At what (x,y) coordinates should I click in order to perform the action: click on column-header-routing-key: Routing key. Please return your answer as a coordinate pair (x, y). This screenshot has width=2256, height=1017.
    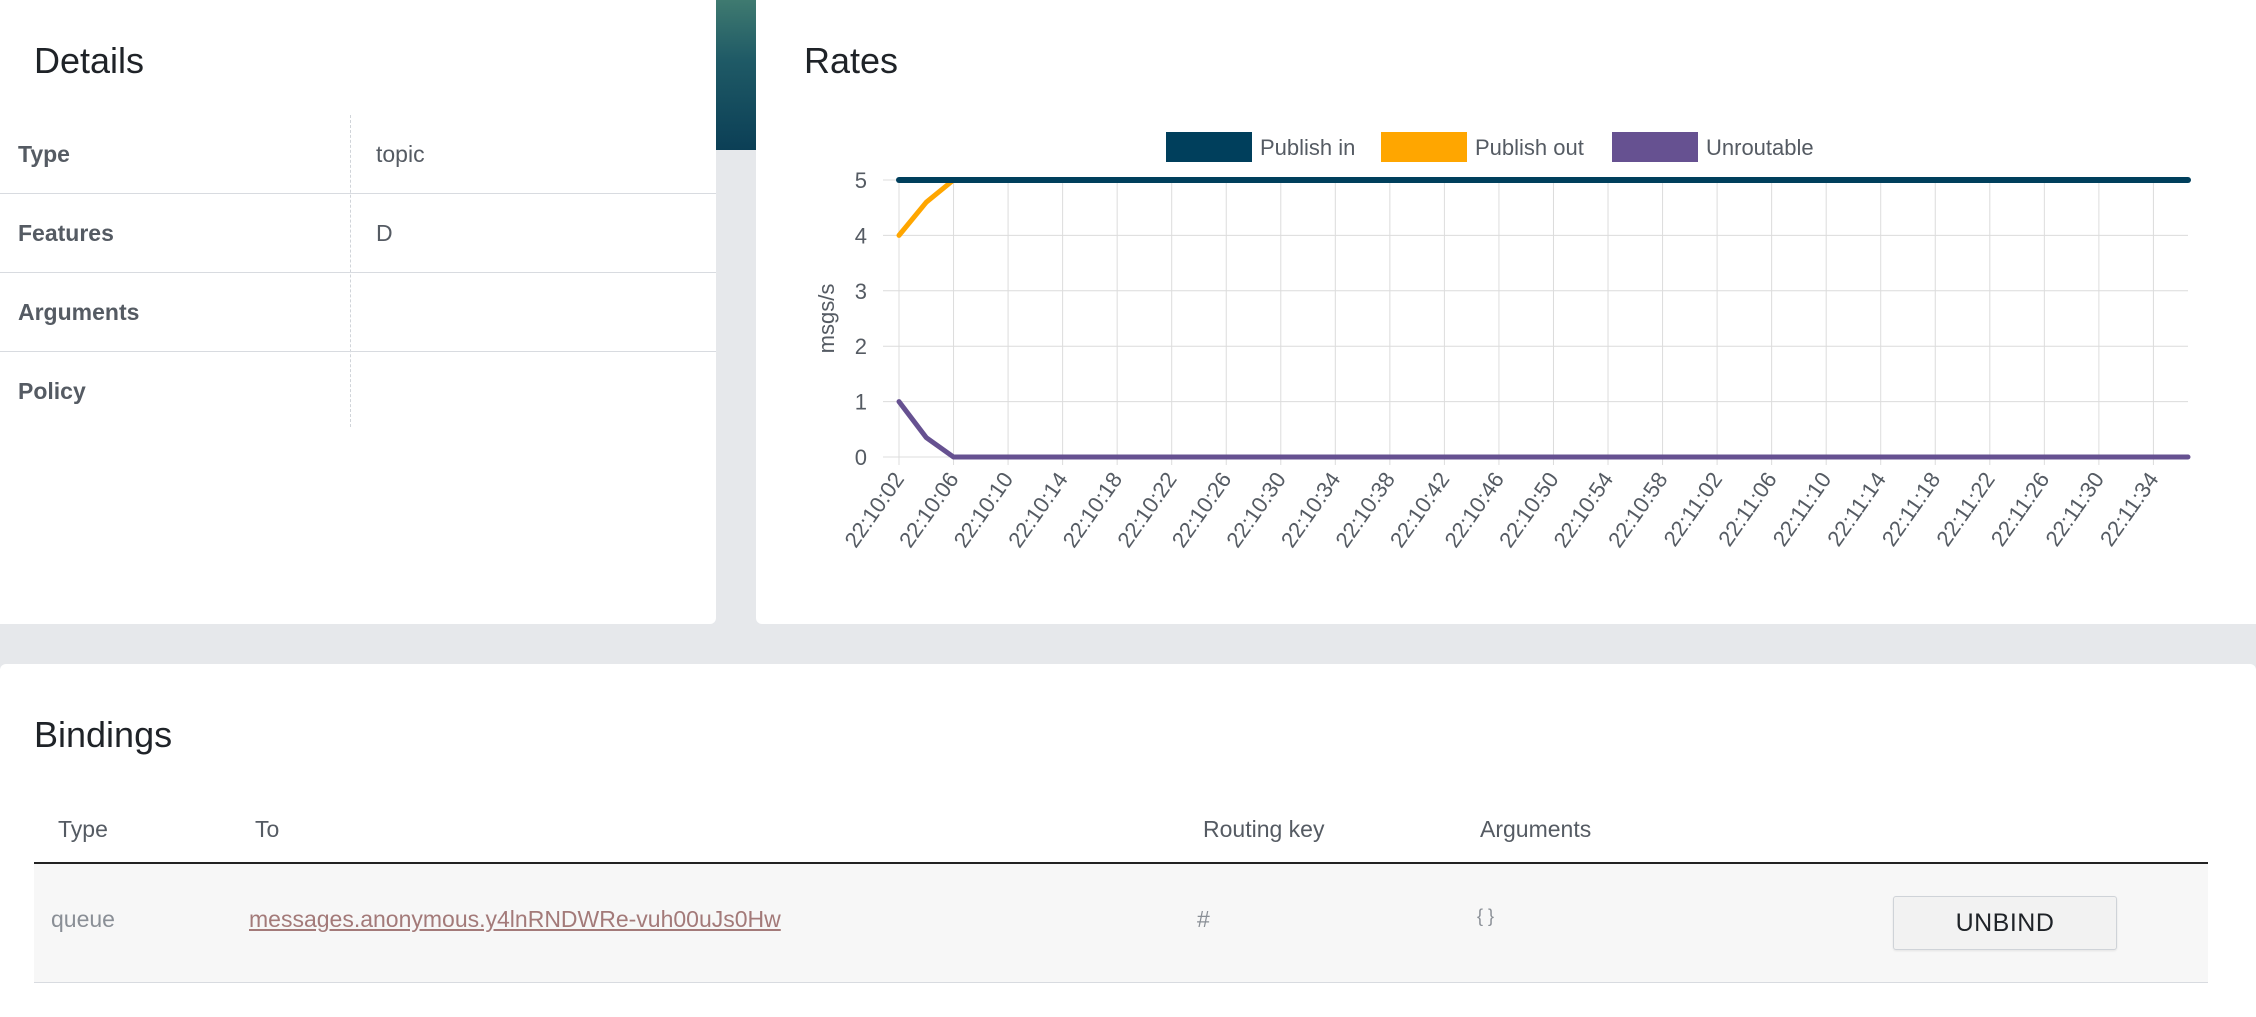
    Looking at the image, I should click on (1264, 829).